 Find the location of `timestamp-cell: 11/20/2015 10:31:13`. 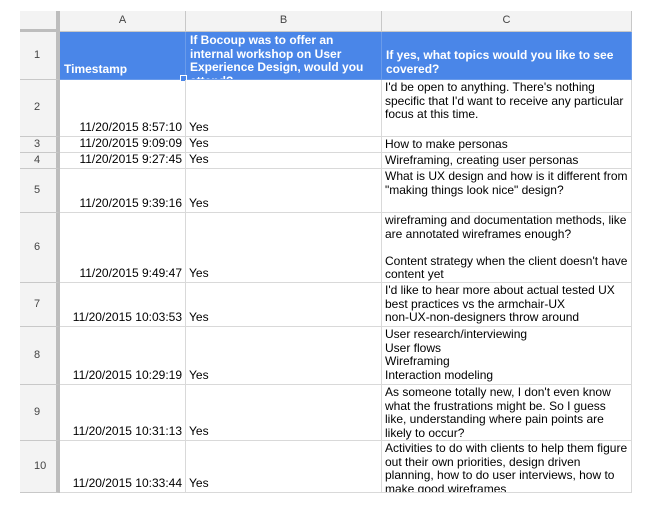

timestamp-cell: 11/20/2015 10:31:13 is located at coordinates (123, 413).